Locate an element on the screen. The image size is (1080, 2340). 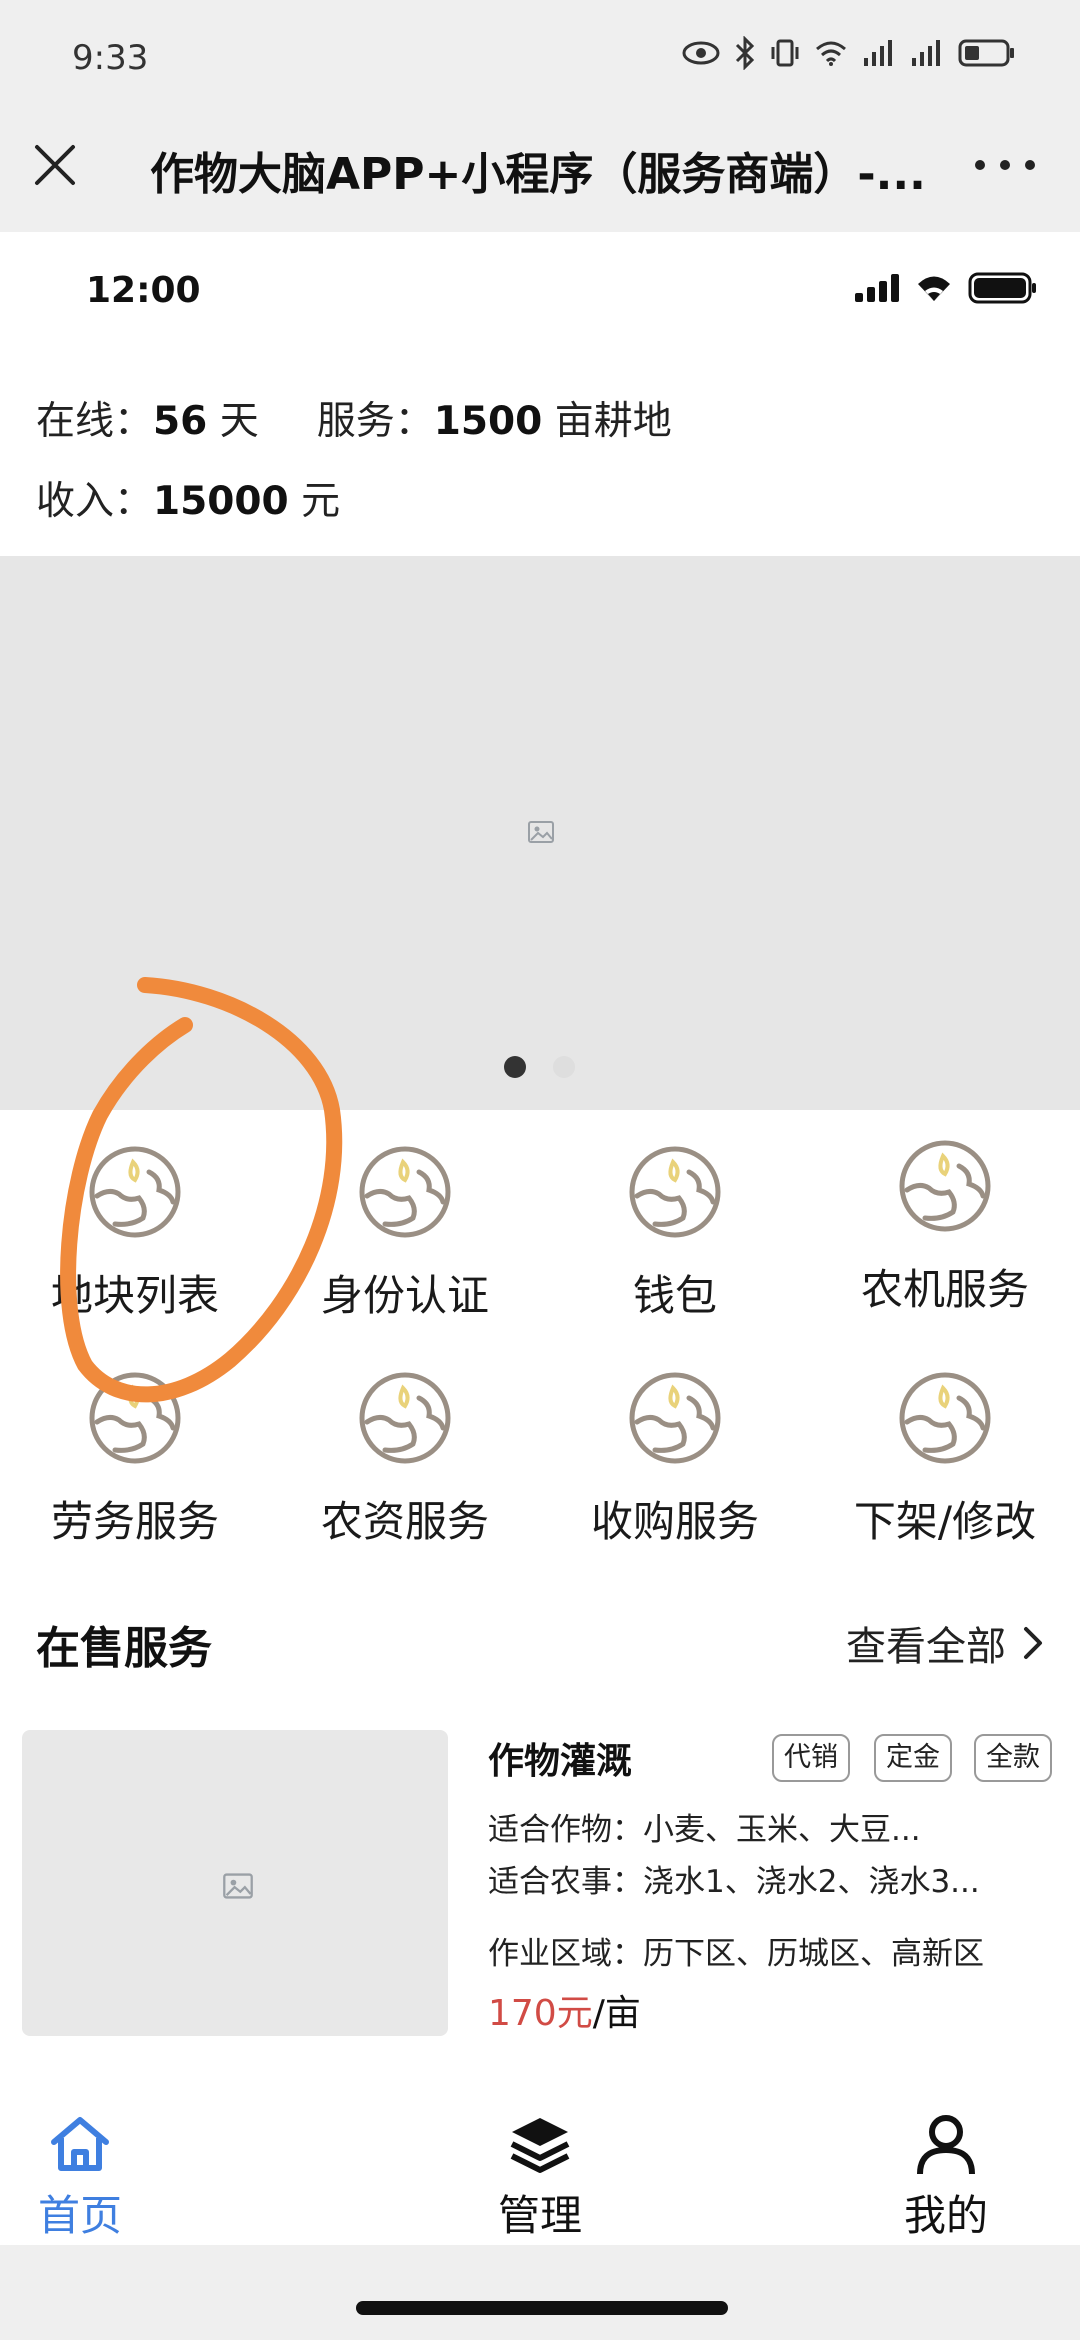
tab-manage-label: 管理 is located at coordinates (539, 2215).